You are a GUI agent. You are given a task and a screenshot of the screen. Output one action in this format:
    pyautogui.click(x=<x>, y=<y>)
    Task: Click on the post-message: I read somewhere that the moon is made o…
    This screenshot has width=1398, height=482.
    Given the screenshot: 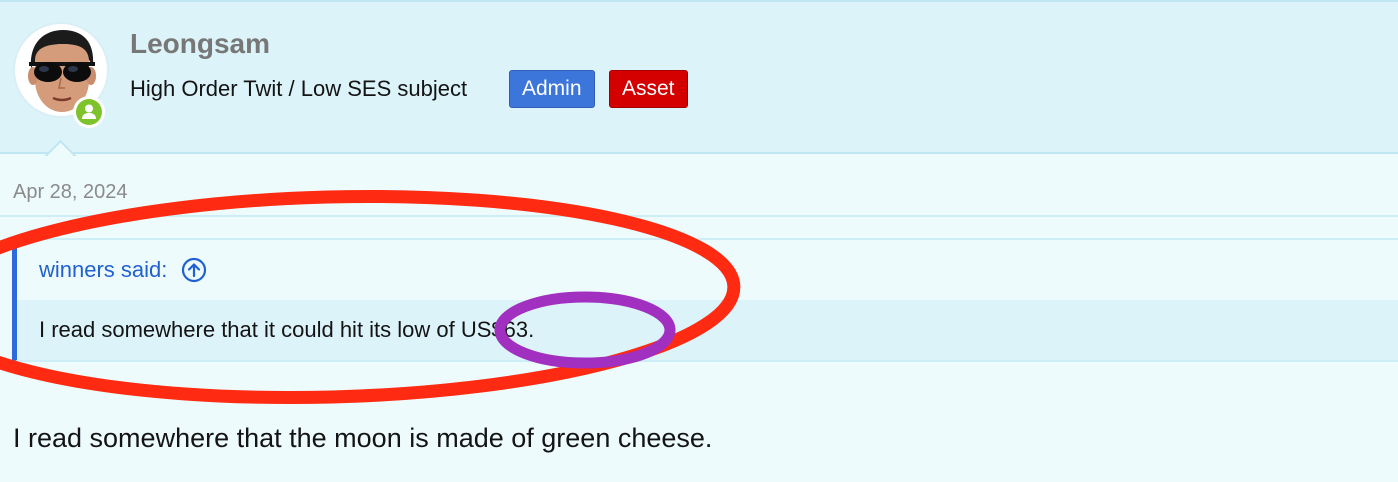 What is the action you would take?
    pyautogui.click(x=363, y=438)
    